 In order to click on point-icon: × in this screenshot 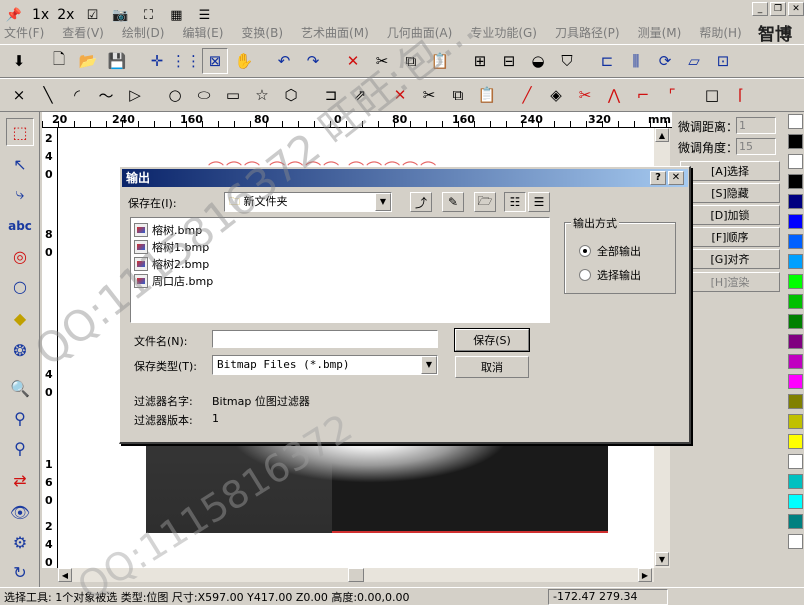, I will do `click(19, 95)`.